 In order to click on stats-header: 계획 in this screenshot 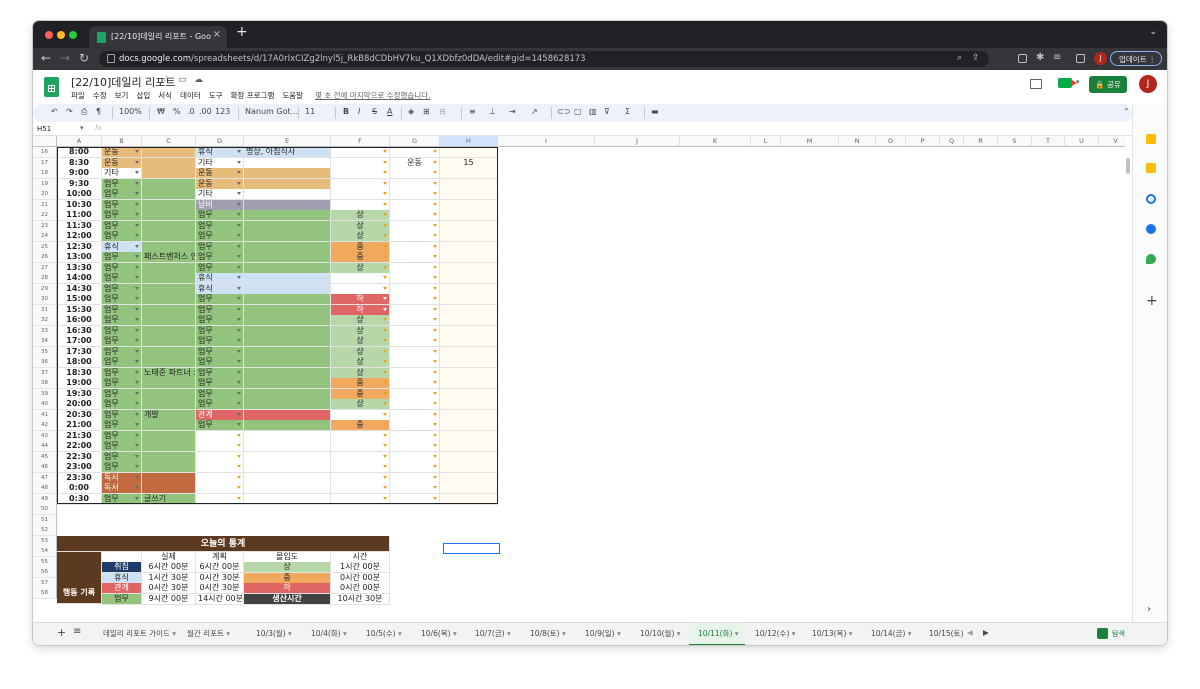, I will do `click(220, 557)`.